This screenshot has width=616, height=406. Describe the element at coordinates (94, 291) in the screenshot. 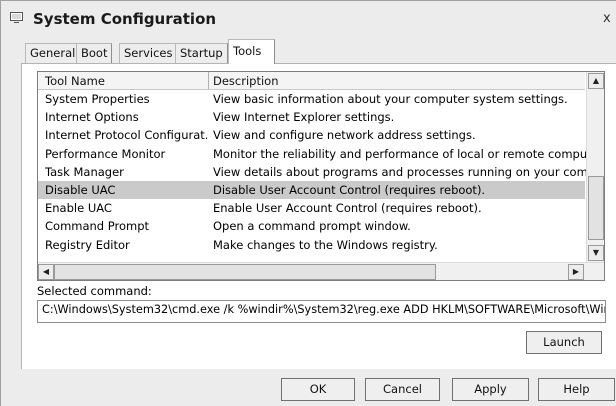

I see `selected-command-label: Selected command:` at that location.